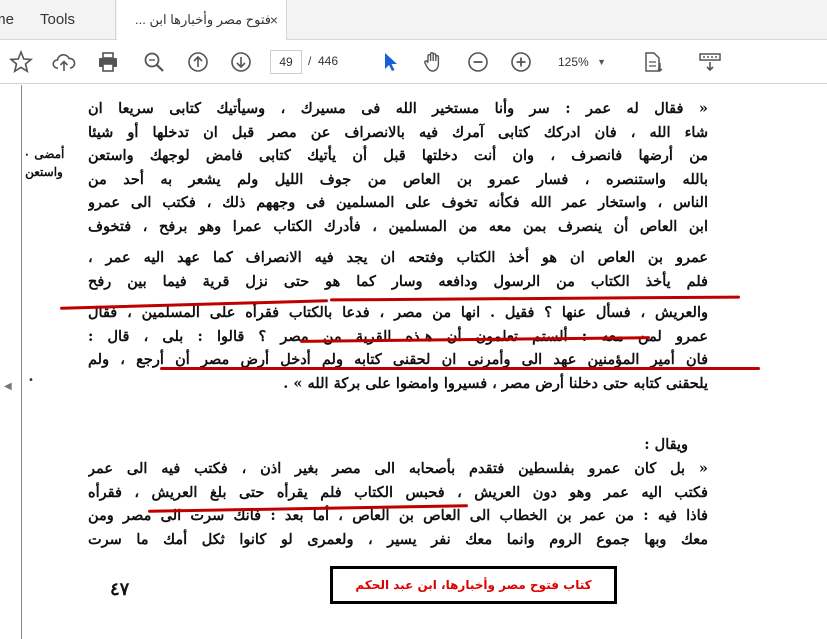 This screenshot has height=639, width=827. What do you see at coordinates (241, 62) in the screenshot?
I see `page-down-icon` at bounding box center [241, 62].